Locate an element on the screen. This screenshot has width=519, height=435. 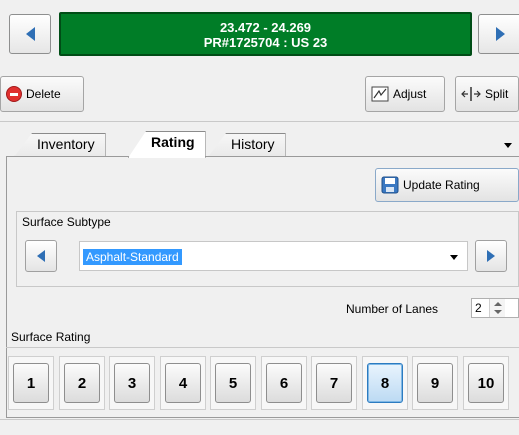
lanes-label: Number of Lanes is located at coordinates (392, 309).